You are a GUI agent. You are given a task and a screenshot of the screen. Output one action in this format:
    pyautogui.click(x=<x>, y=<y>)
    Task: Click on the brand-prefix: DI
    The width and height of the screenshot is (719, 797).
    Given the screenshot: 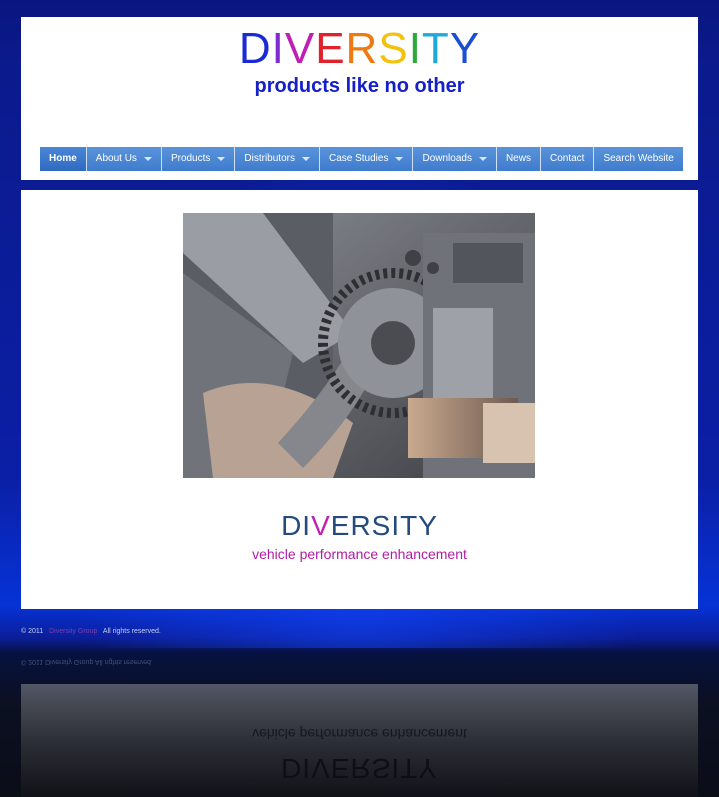 What is the action you would take?
    pyautogui.click(x=296, y=525)
    